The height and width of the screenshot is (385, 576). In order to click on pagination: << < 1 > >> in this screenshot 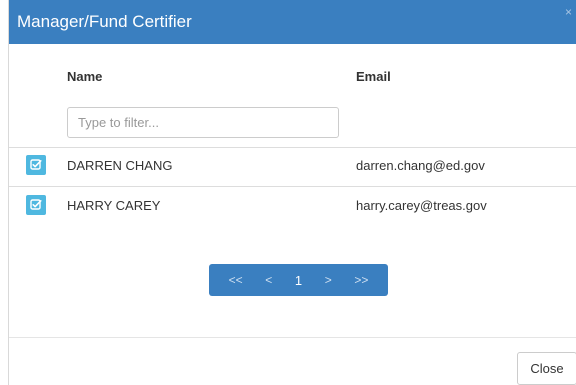, I will do `click(298, 280)`.